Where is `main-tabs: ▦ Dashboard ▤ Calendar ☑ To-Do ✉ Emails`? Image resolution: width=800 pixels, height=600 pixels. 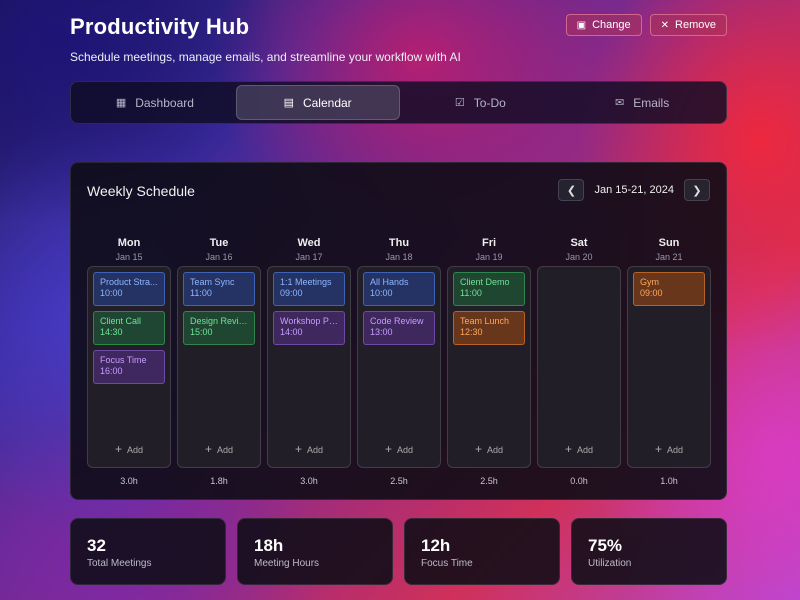
main-tabs: ▦ Dashboard ▤ Calendar ☑ To-Do ✉ Emails is located at coordinates (398, 102).